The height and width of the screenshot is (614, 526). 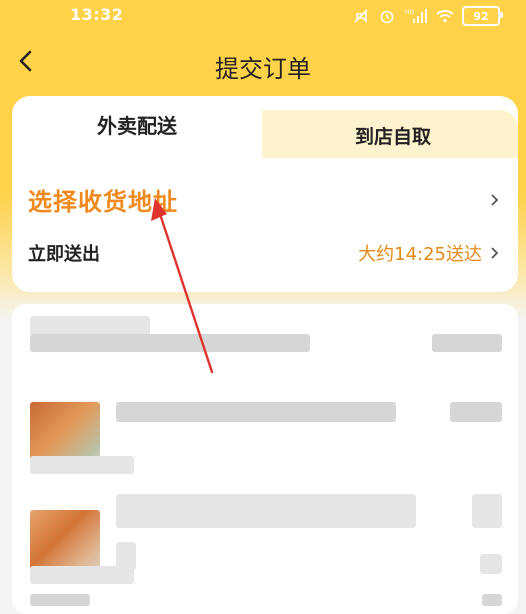 I want to click on status-time: 13:32, so click(x=97, y=14).